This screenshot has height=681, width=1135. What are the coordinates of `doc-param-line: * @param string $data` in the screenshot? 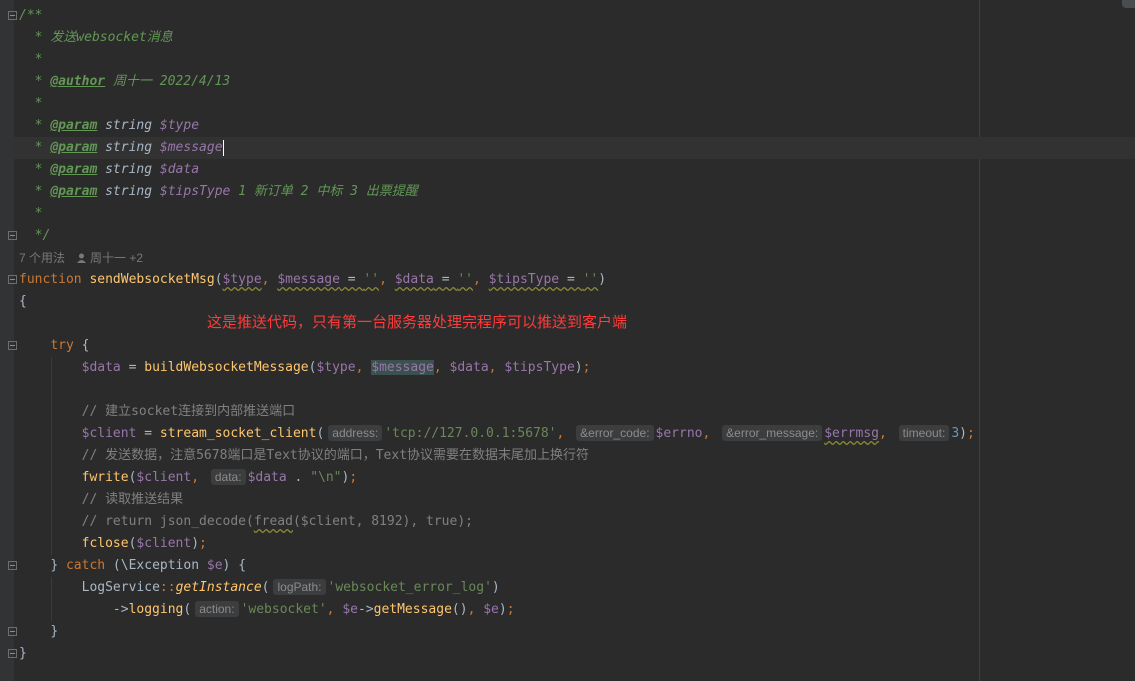 It's located at (117, 169).